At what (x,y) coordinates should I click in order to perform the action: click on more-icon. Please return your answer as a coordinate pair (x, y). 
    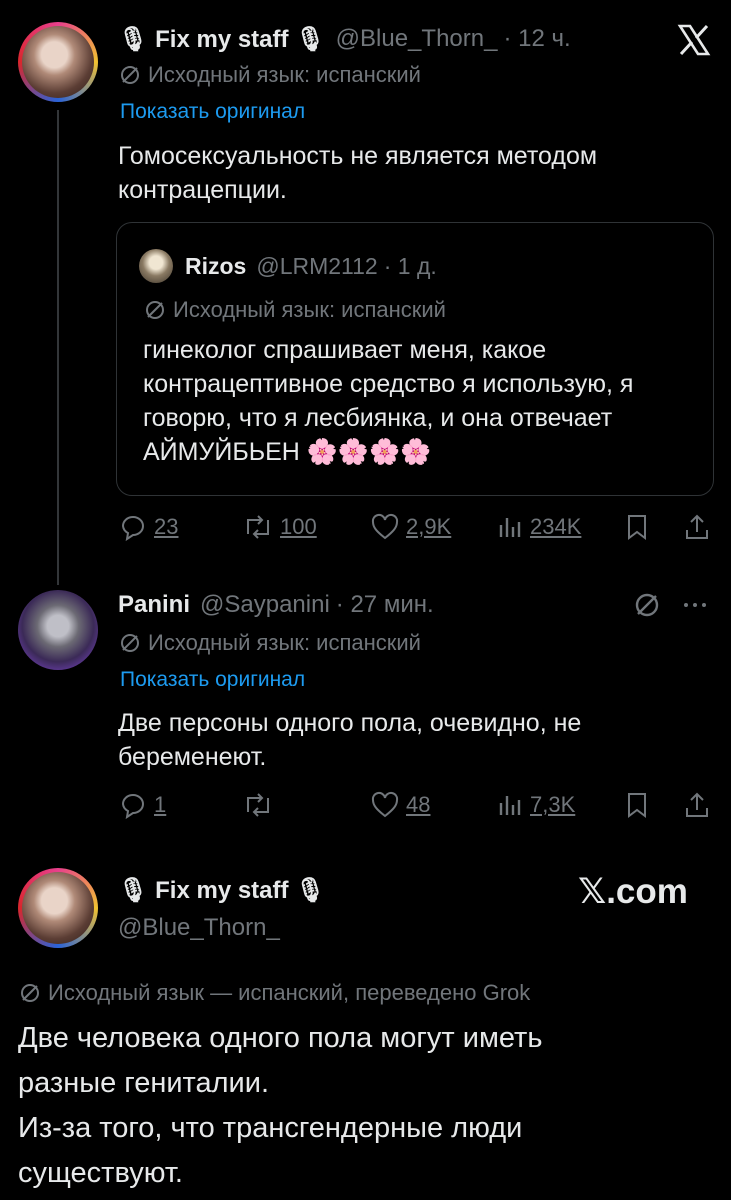
    Looking at the image, I should click on (695, 605).